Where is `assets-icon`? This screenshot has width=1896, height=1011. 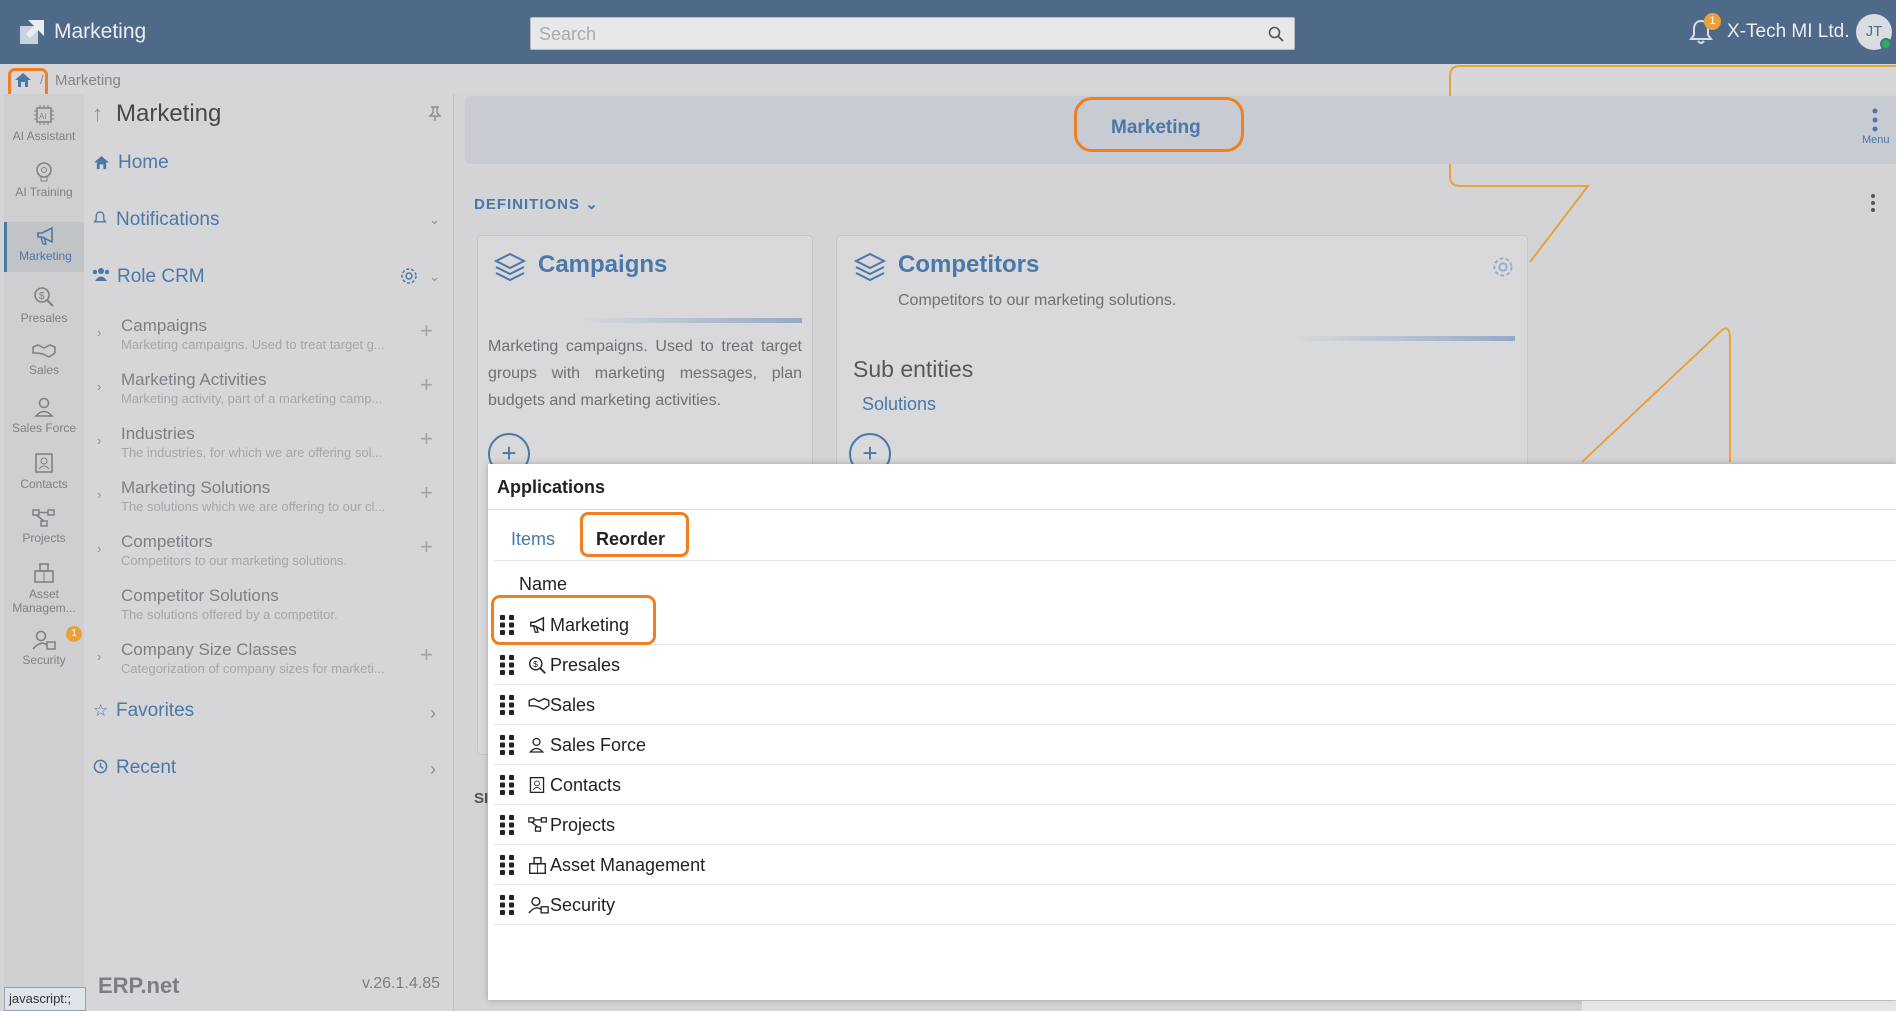
assets-icon is located at coordinates (537, 865).